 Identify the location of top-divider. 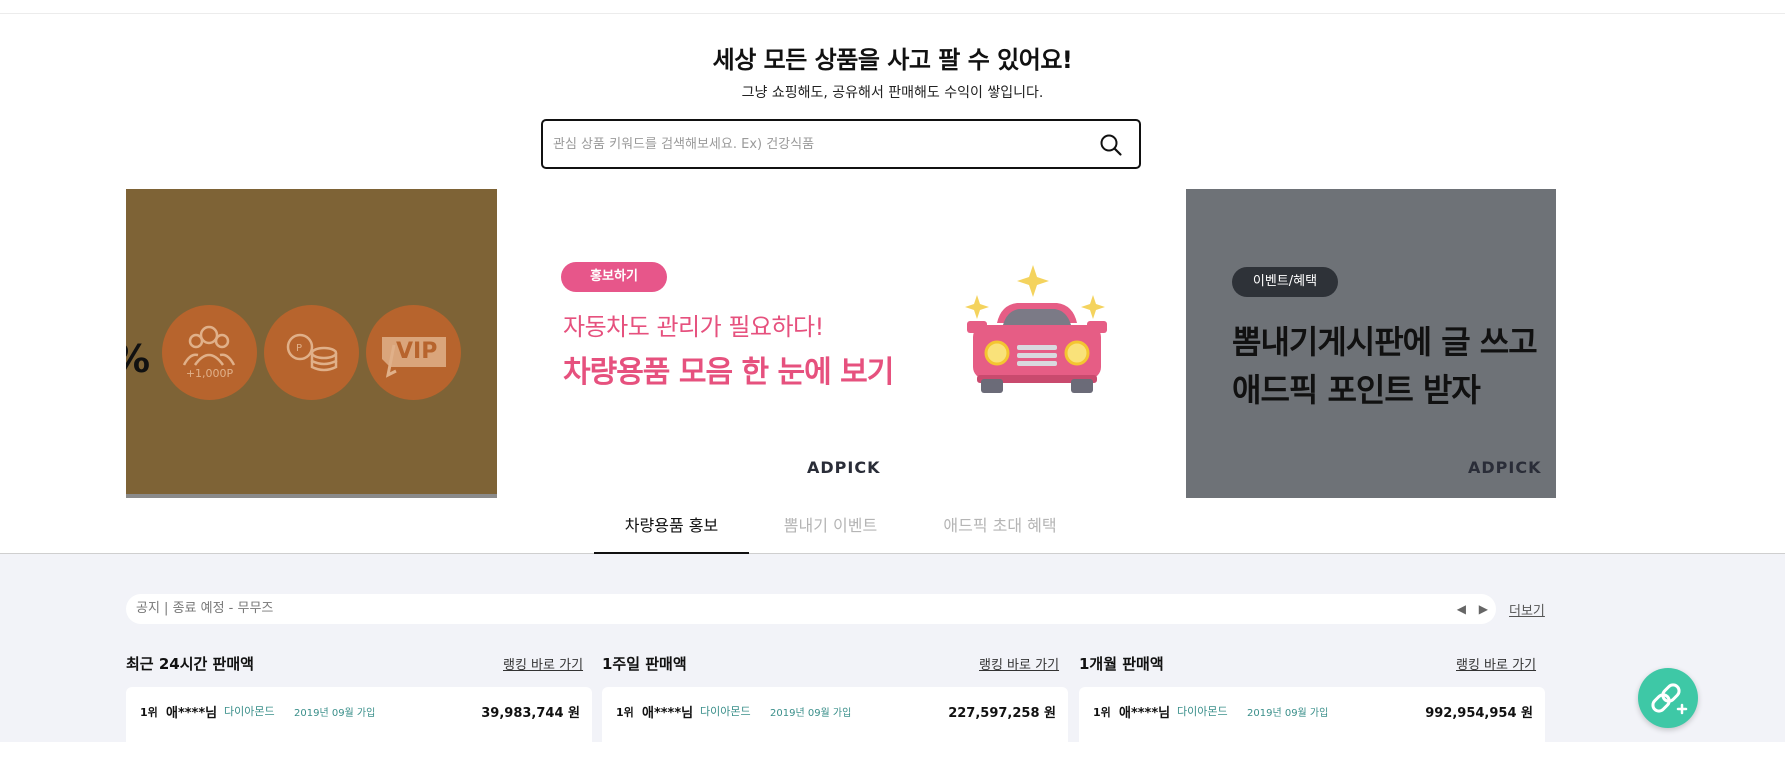
(892, 13).